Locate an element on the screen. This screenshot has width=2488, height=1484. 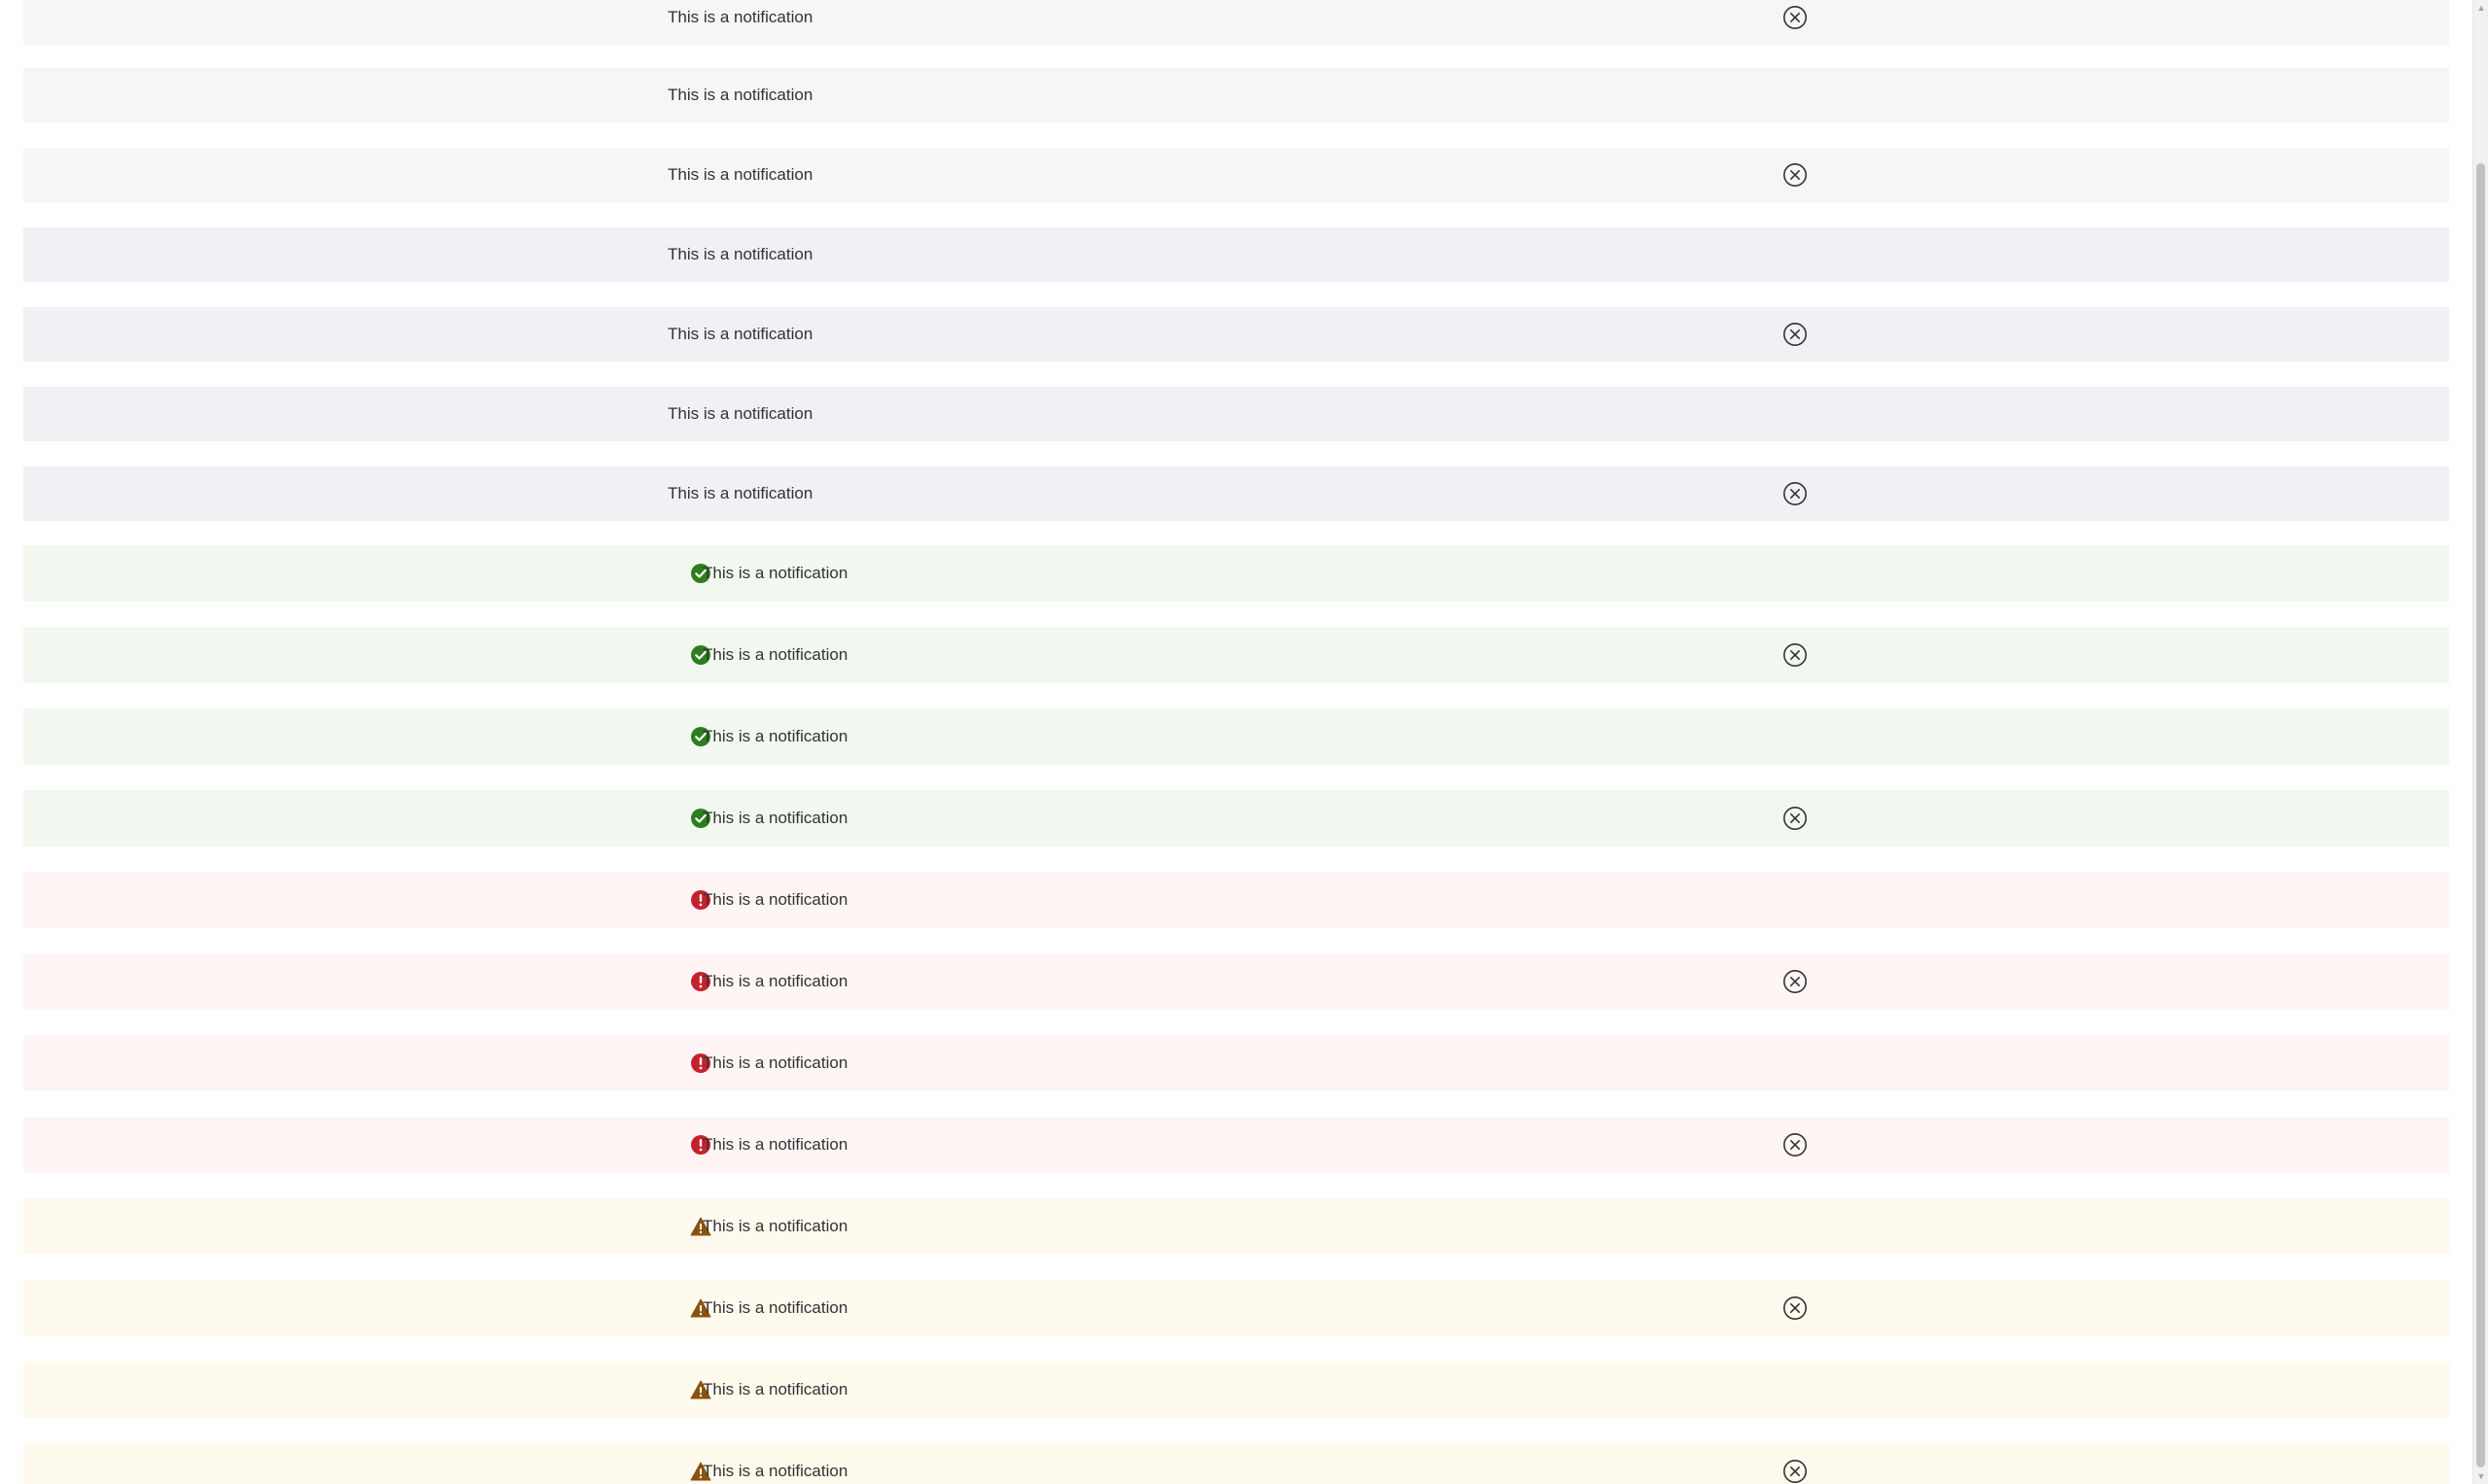
vertical-scrollbar: ▲ ▼ is located at coordinates (2480, 742).